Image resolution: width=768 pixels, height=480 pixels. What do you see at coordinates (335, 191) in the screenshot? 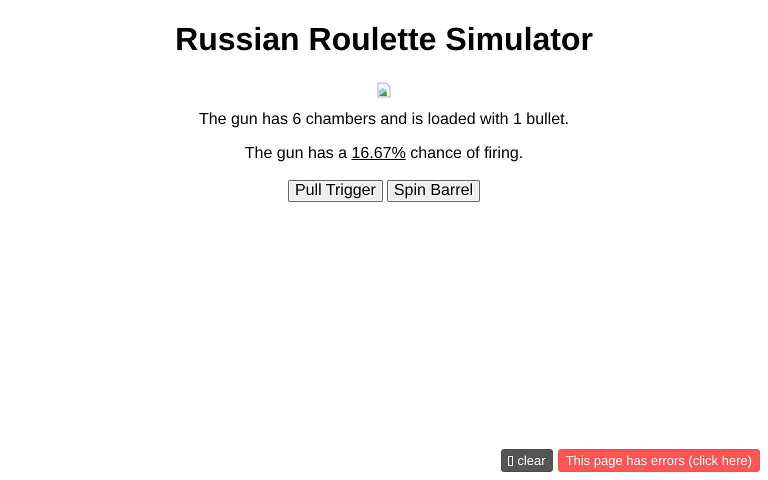
I see `pull-trigger-button: Pull Trigger` at bounding box center [335, 191].